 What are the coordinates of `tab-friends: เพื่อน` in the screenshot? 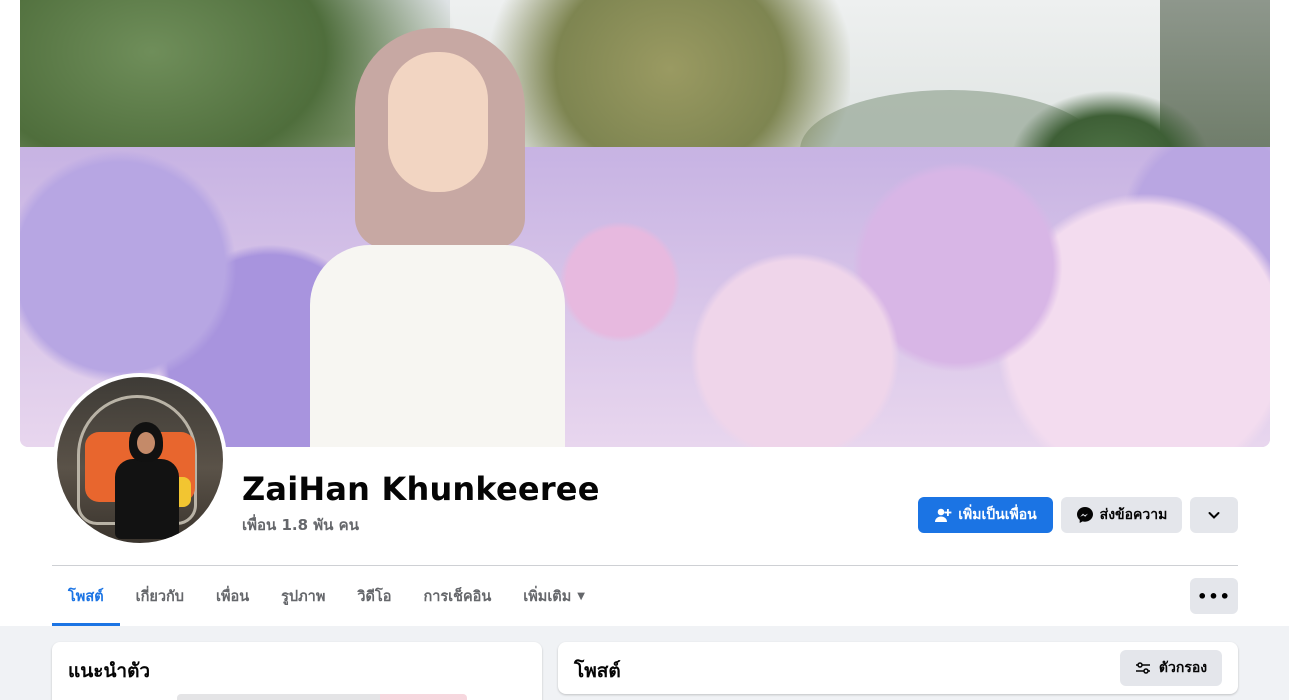 It's located at (232, 596).